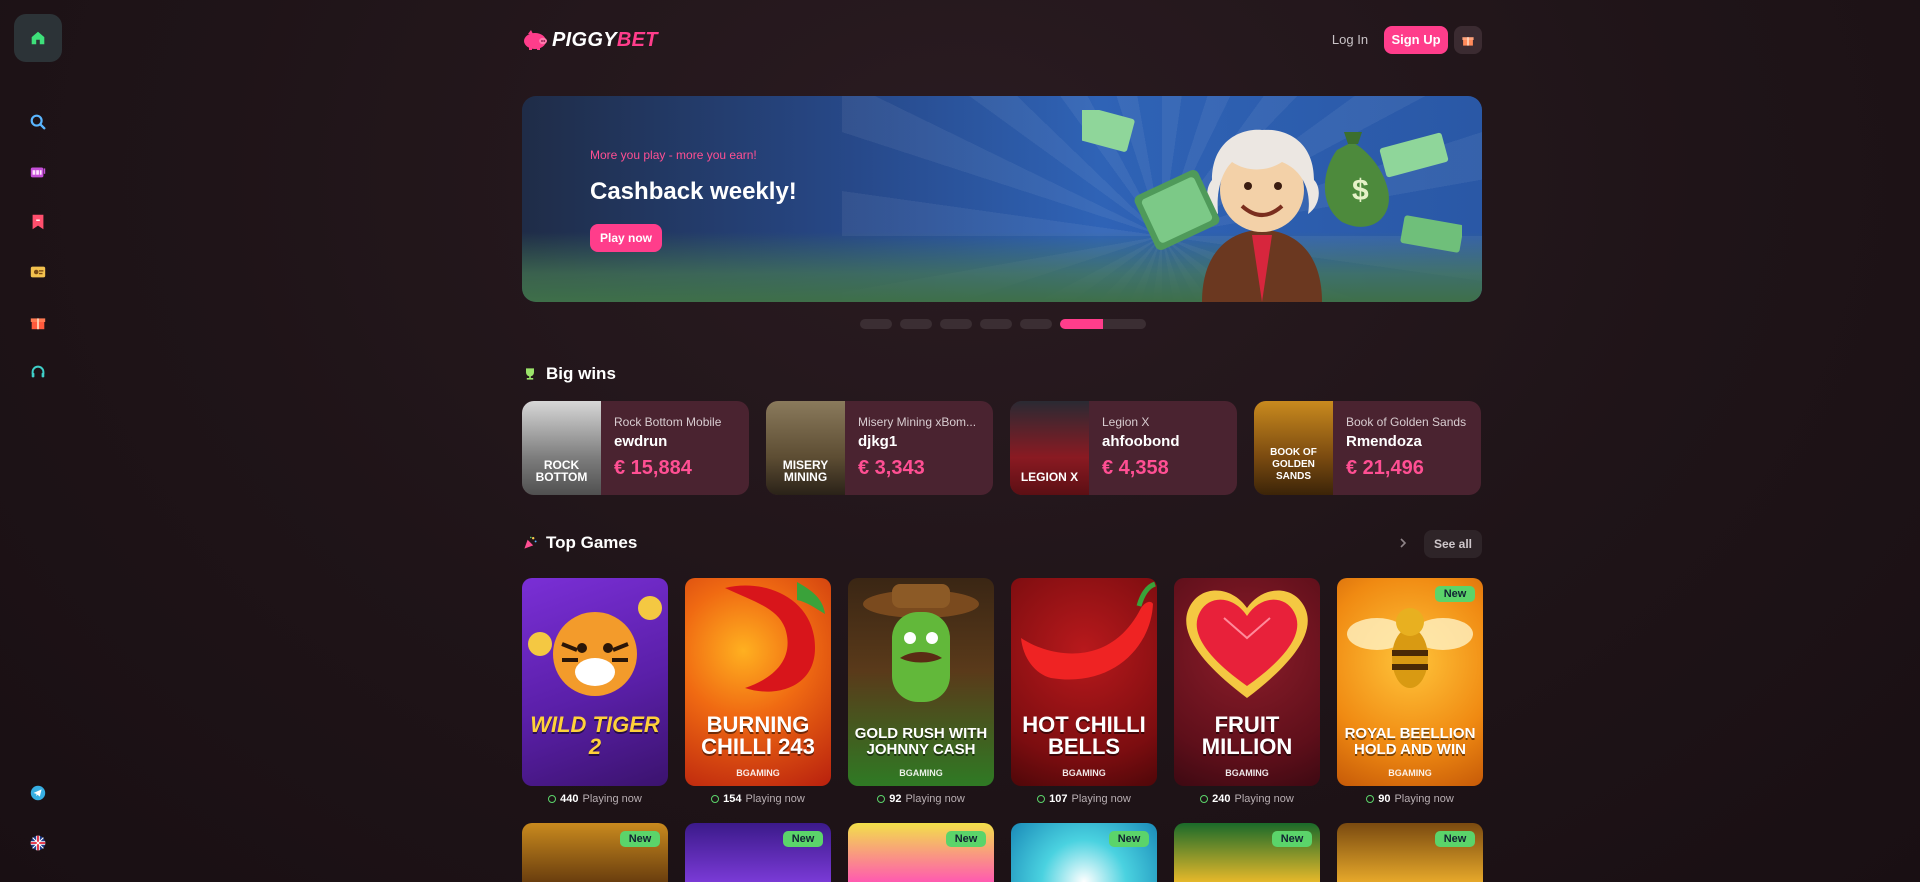  What do you see at coordinates (1385, 468) in the screenshot?
I see `win-amount: € 21,496` at bounding box center [1385, 468].